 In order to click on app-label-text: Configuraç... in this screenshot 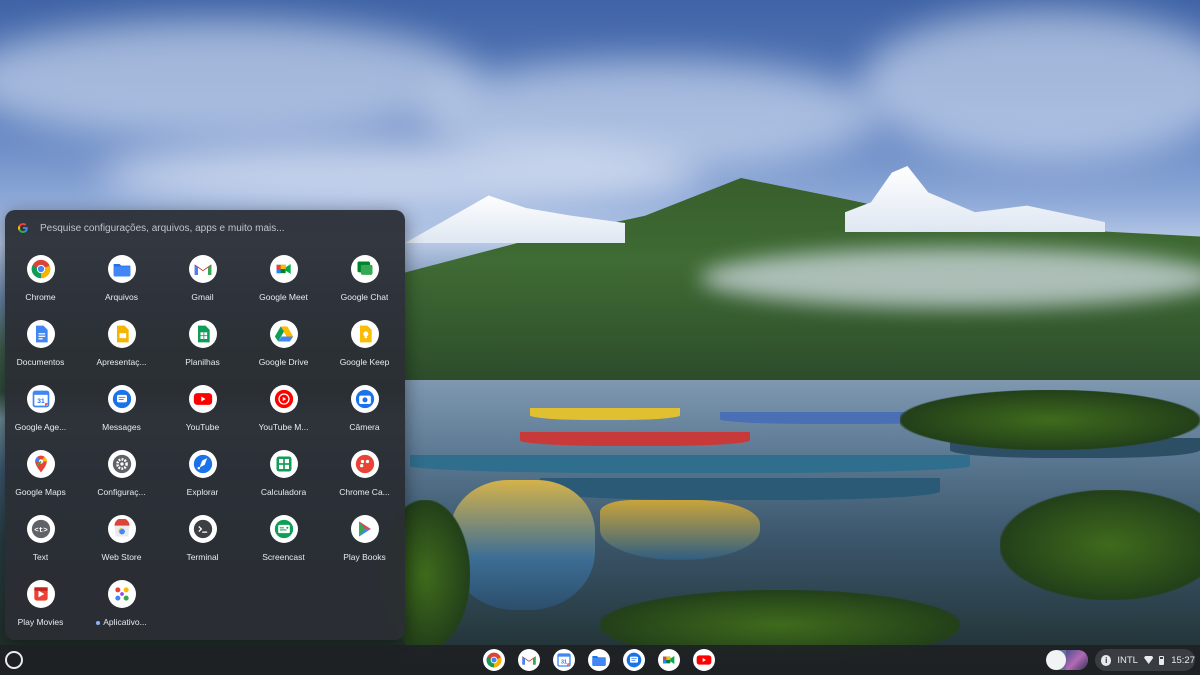, I will do `click(121, 492)`.